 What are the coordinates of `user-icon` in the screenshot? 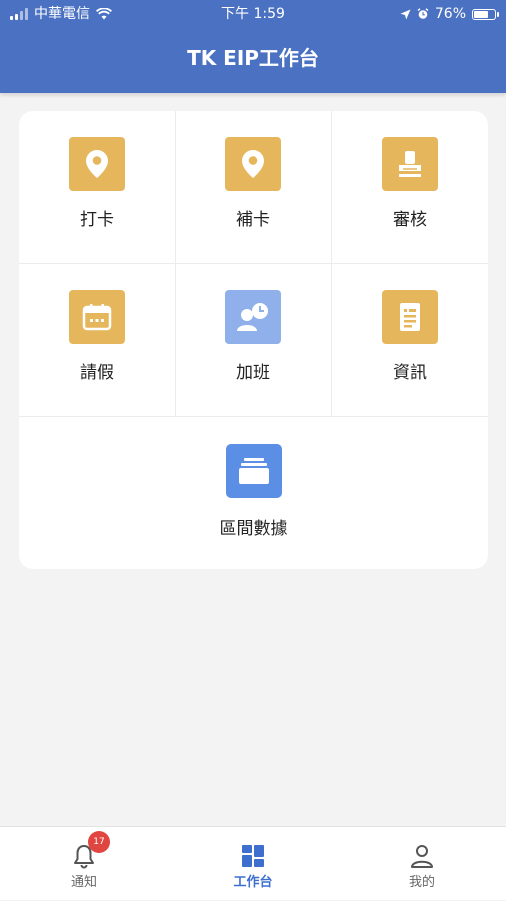 It's located at (422, 856).